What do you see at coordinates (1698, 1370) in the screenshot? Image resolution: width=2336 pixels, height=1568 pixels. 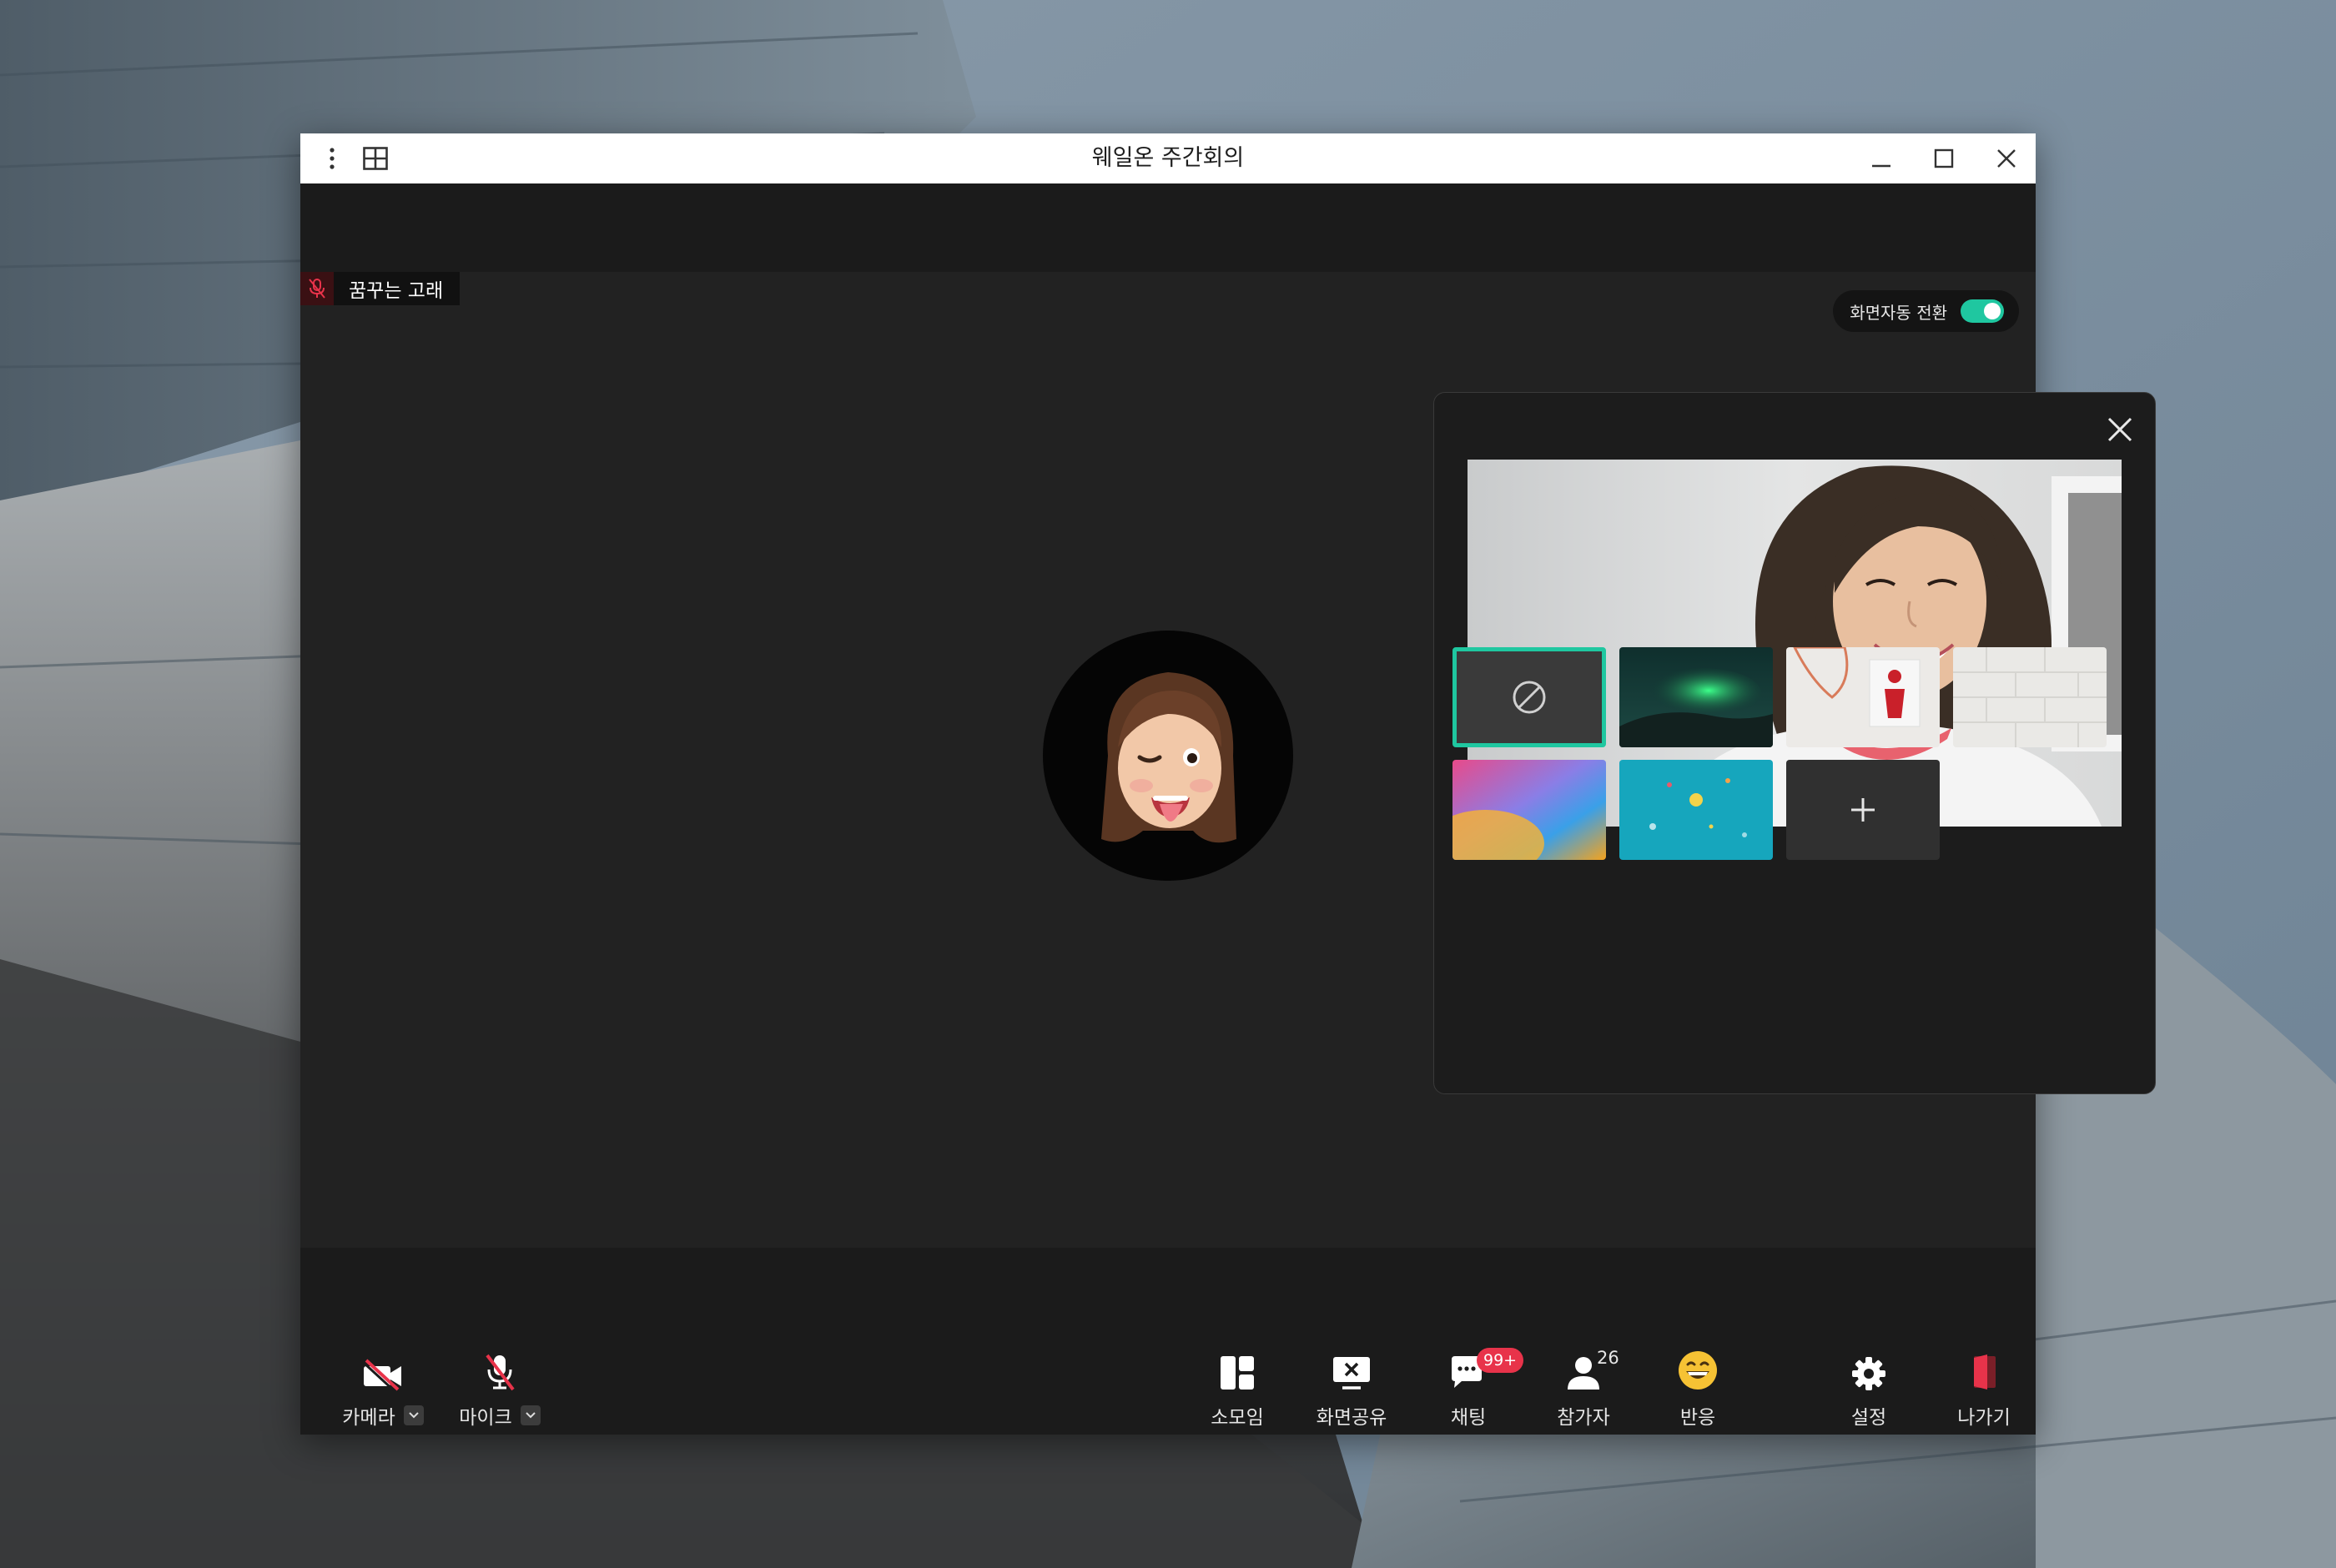 I see `grinning-emoji-icon` at bounding box center [1698, 1370].